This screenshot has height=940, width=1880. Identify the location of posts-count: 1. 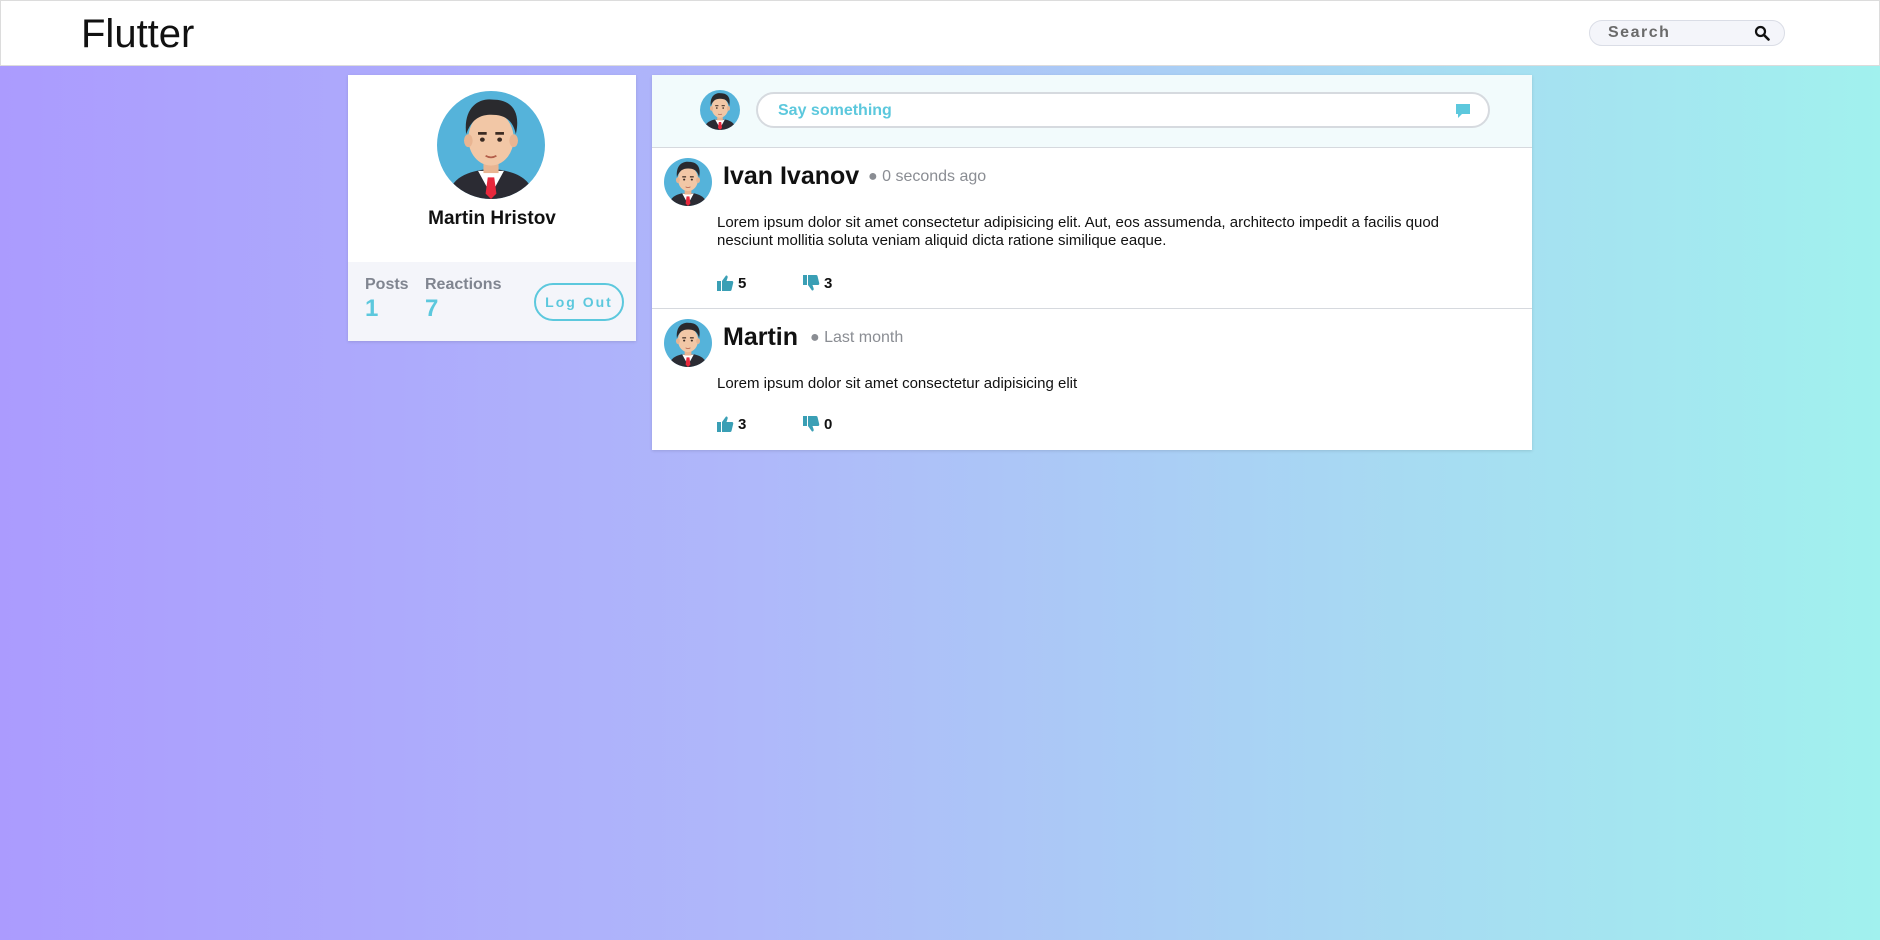
(372, 308).